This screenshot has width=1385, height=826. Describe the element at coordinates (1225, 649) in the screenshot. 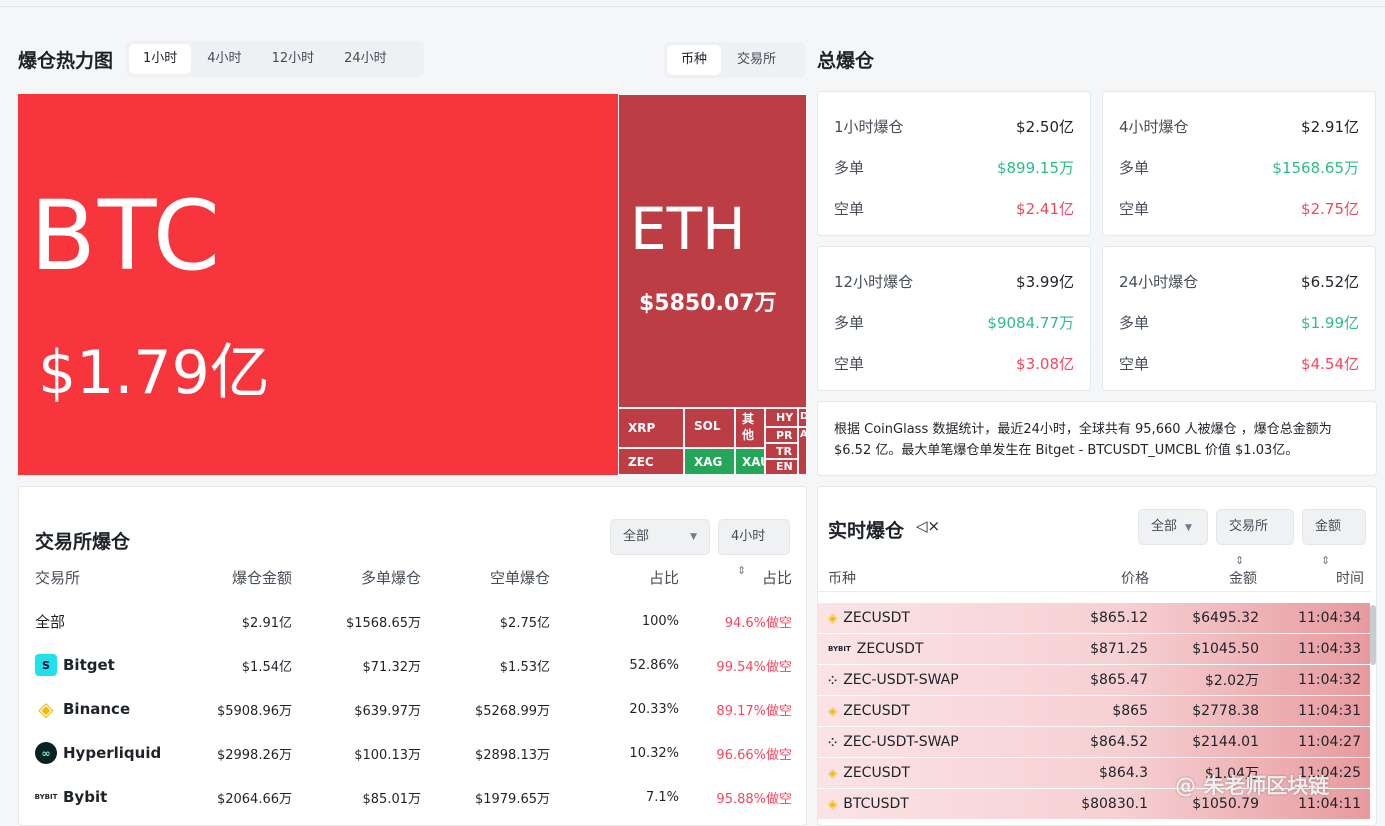

I see `amount-cell: $1045.50` at that location.